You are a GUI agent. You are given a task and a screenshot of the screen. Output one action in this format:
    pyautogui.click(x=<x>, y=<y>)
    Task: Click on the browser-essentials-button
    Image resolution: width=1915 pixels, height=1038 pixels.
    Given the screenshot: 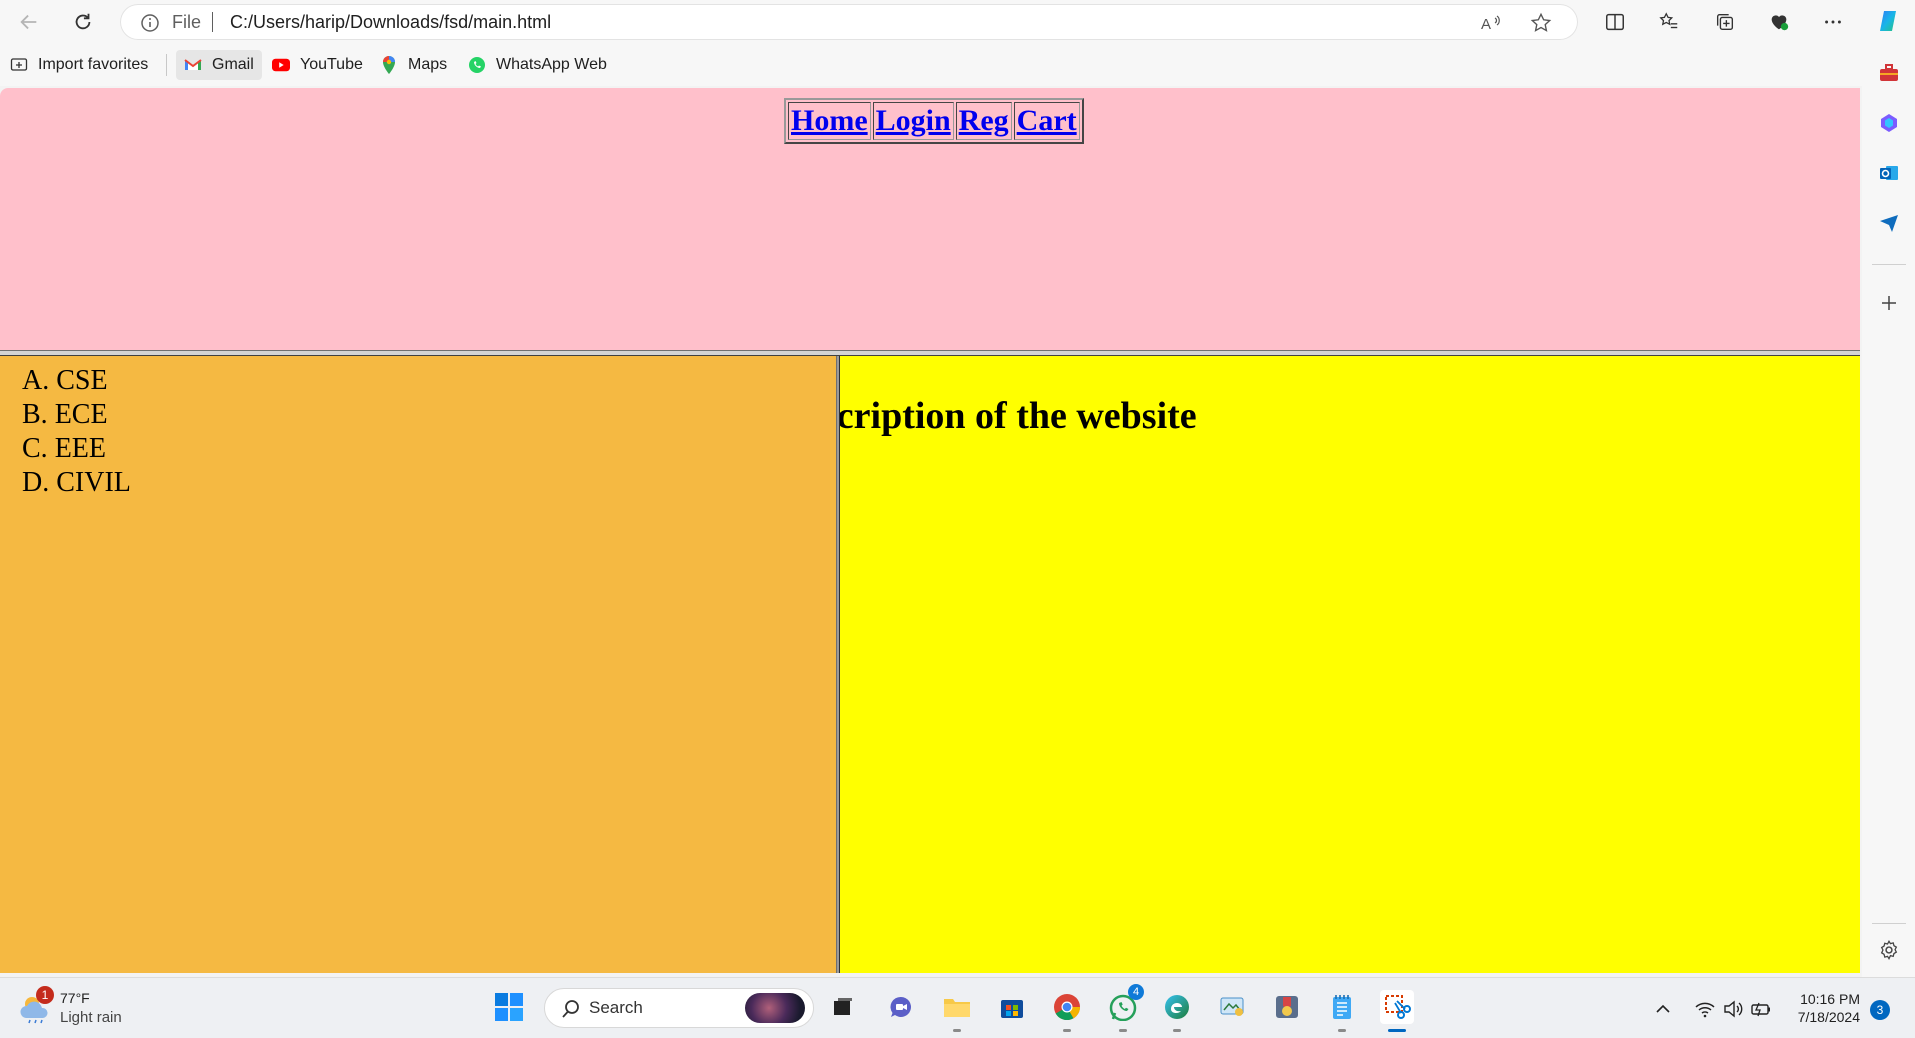 What is the action you would take?
    pyautogui.click(x=1779, y=22)
    